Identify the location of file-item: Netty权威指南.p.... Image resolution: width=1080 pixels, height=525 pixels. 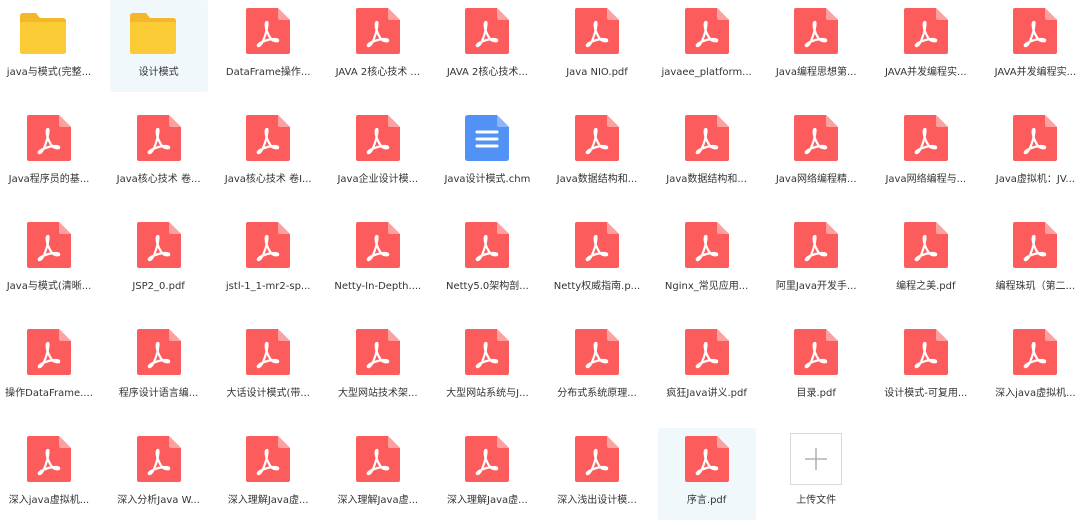
(597, 260).